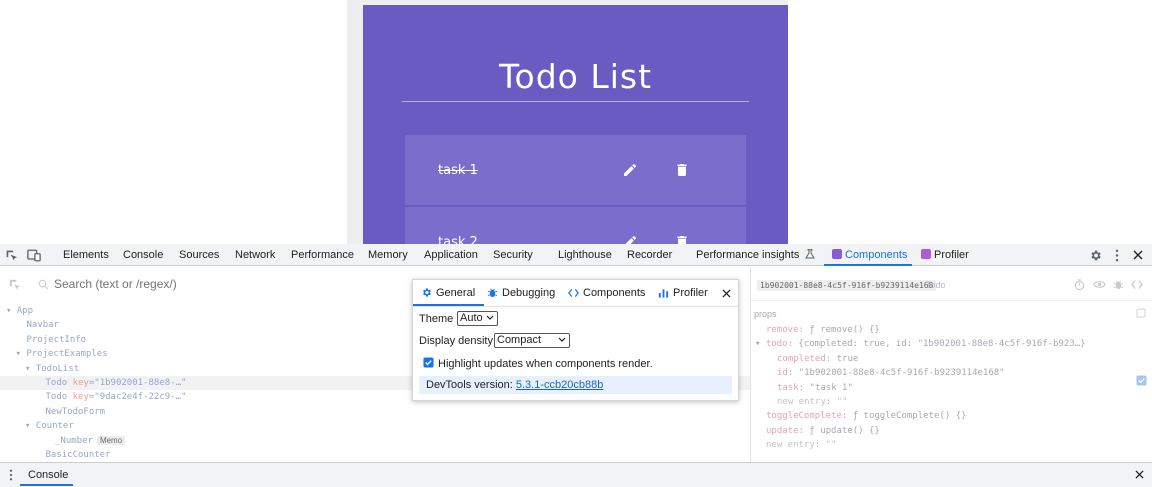 This screenshot has height=487, width=1152. What do you see at coordinates (575, 170) in the screenshot?
I see `todo-item: task 1` at bounding box center [575, 170].